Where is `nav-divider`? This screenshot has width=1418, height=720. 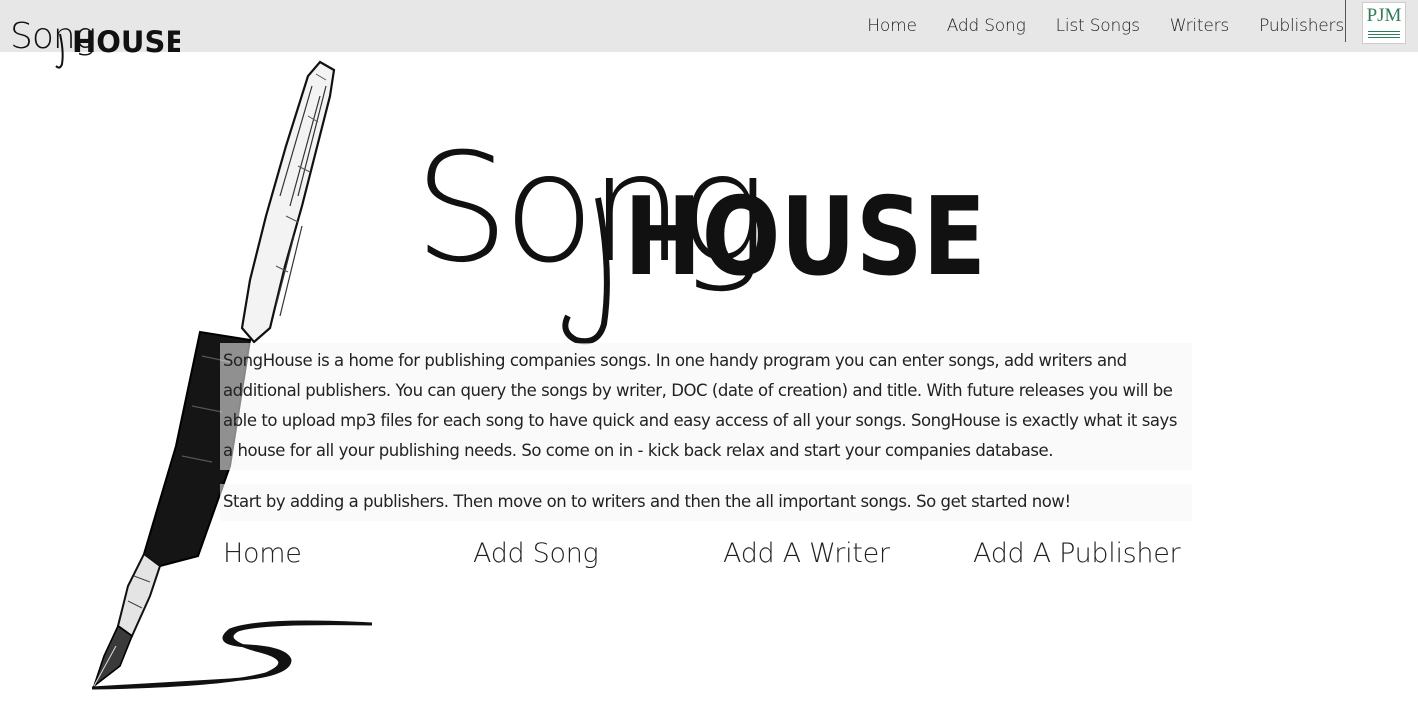 nav-divider is located at coordinates (1345, 21).